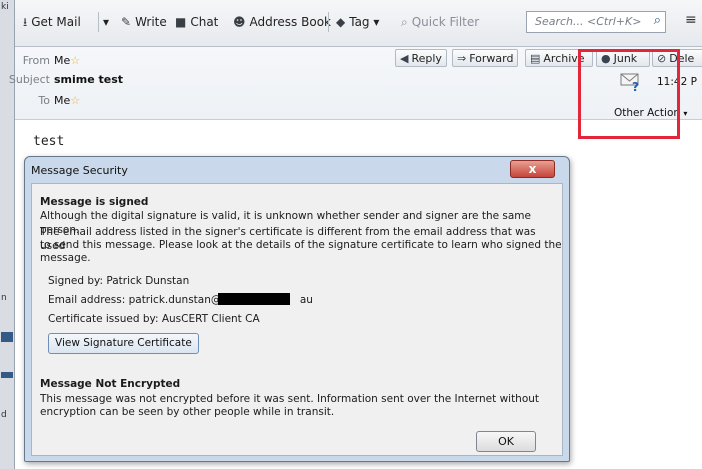 The width and height of the screenshot is (702, 469). I want to click on ok-button: OK, so click(506, 441).